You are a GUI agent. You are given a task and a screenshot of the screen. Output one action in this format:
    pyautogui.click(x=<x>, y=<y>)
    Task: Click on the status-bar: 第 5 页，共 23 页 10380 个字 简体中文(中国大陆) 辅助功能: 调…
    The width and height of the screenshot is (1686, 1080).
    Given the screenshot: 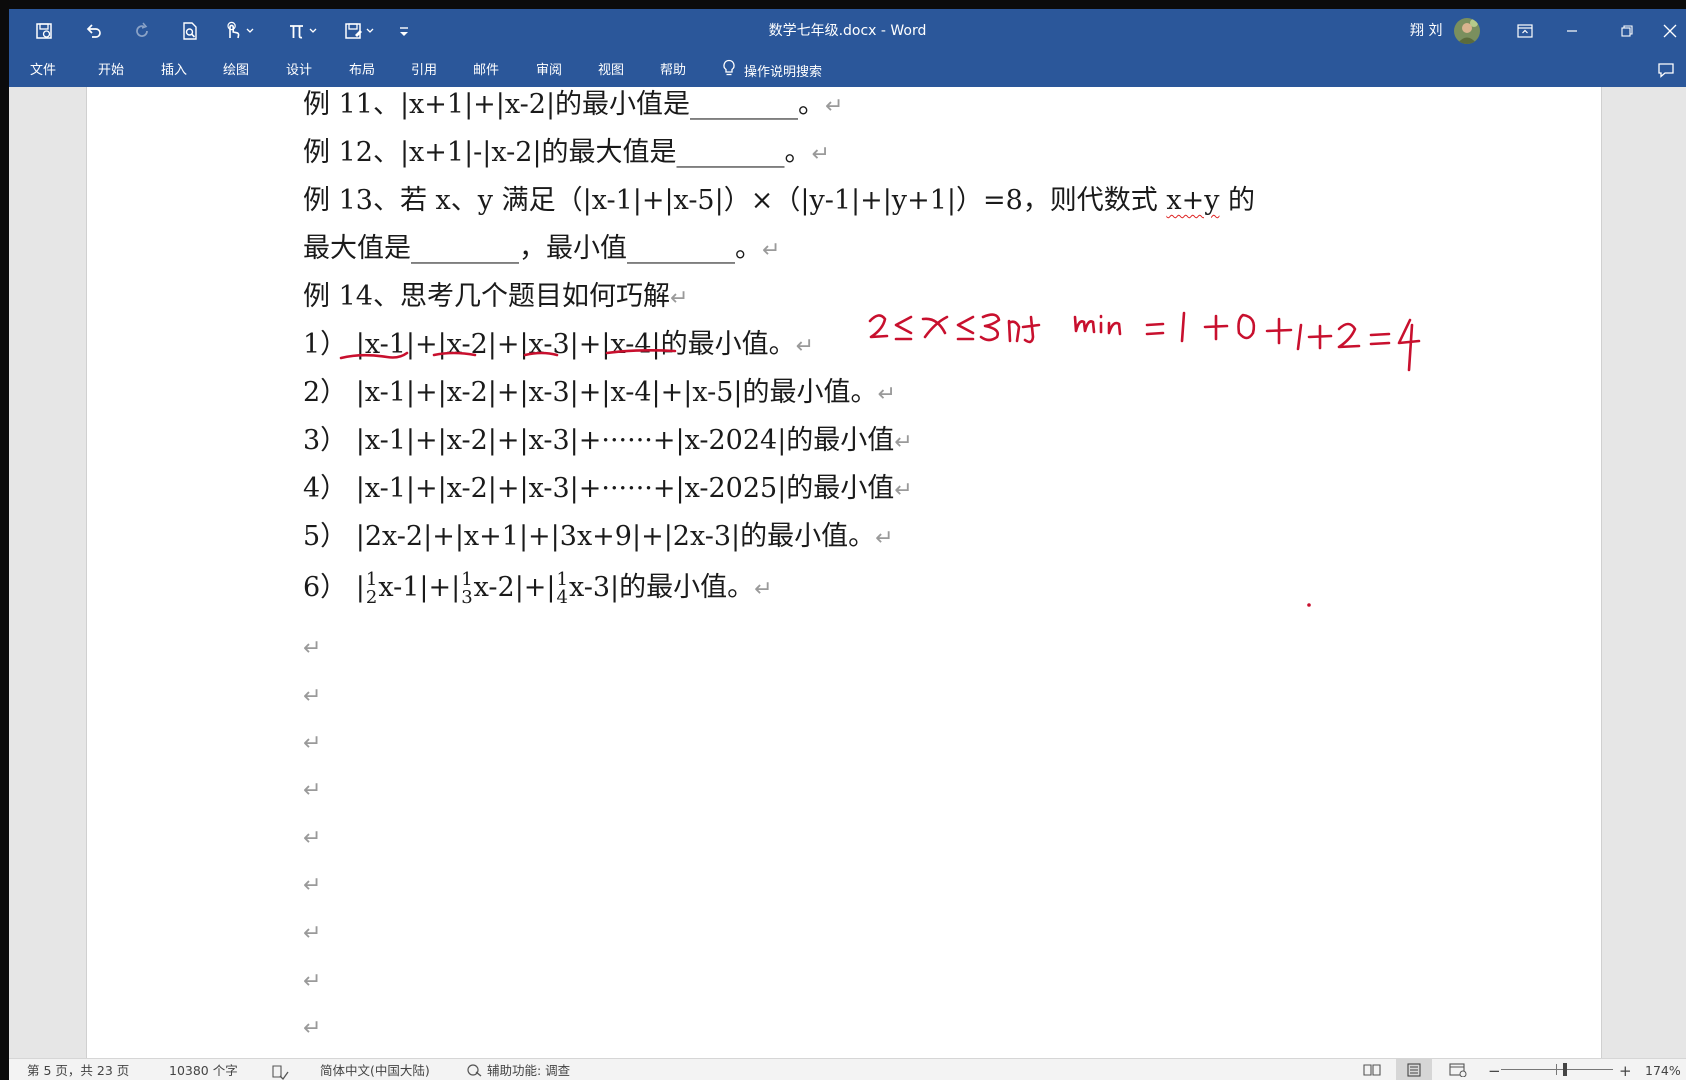 What is the action you would take?
    pyautogui.click(x=847, y=1069)
    